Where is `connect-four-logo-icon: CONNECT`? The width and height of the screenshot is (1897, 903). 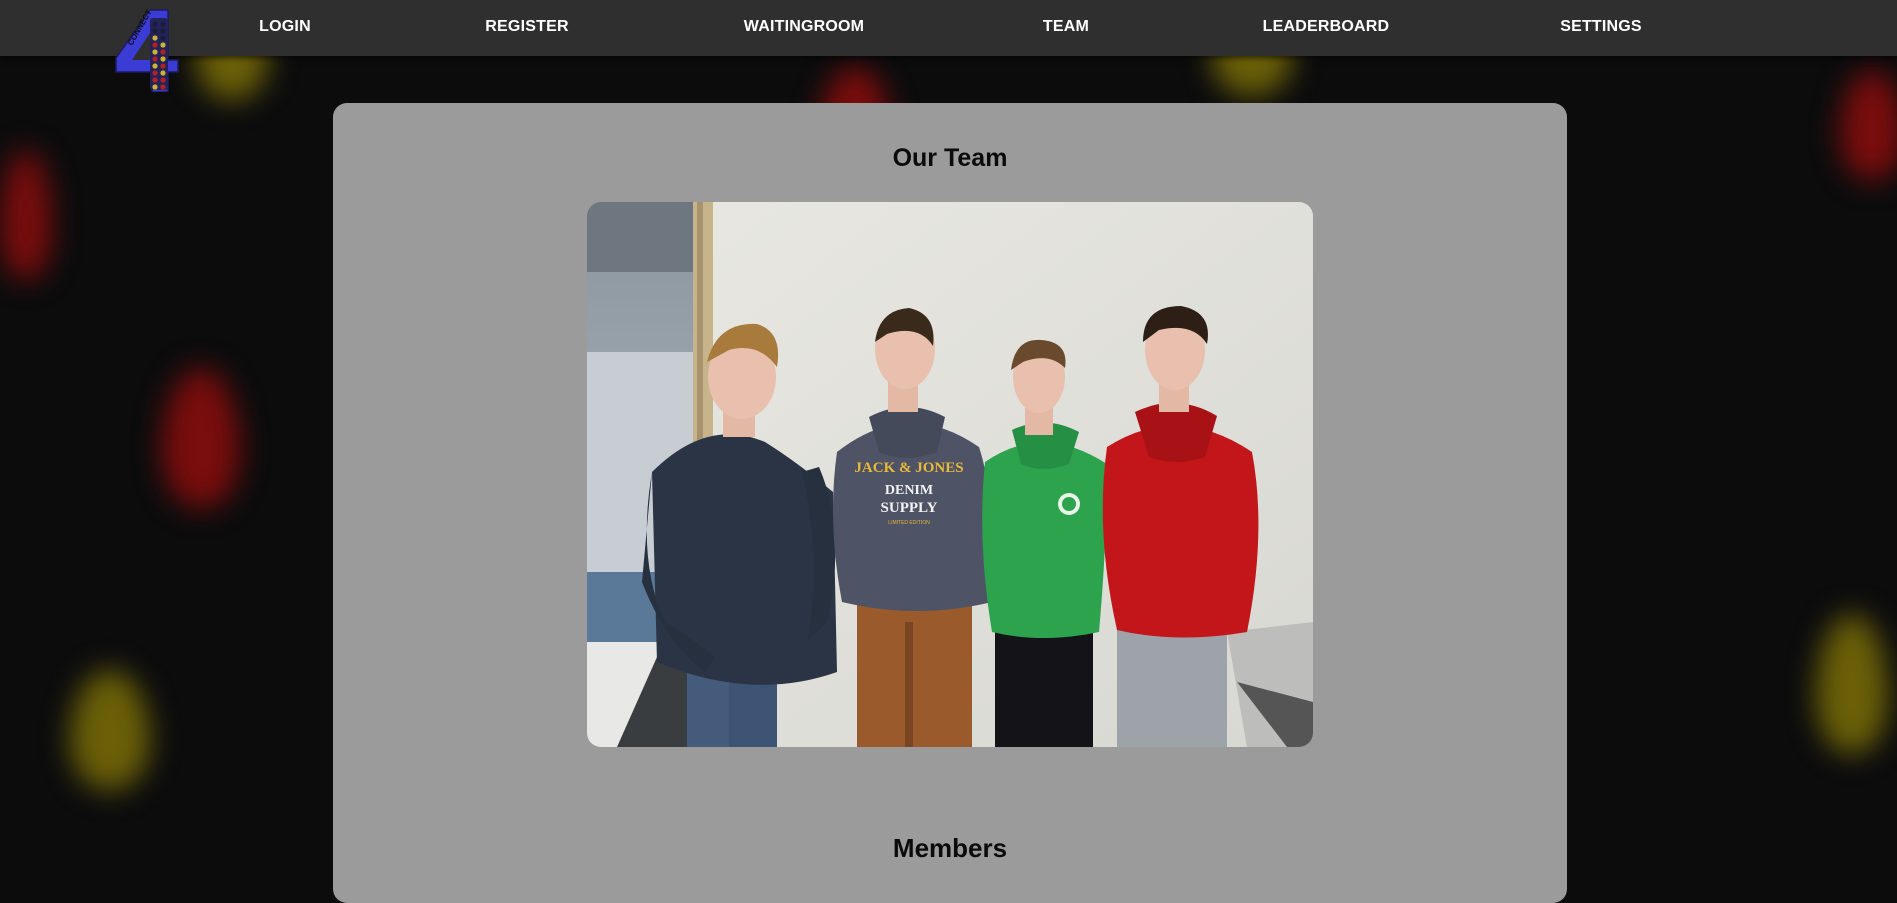
connect-four-logo-icon: CONNECT is located at coordinates (148, 49).